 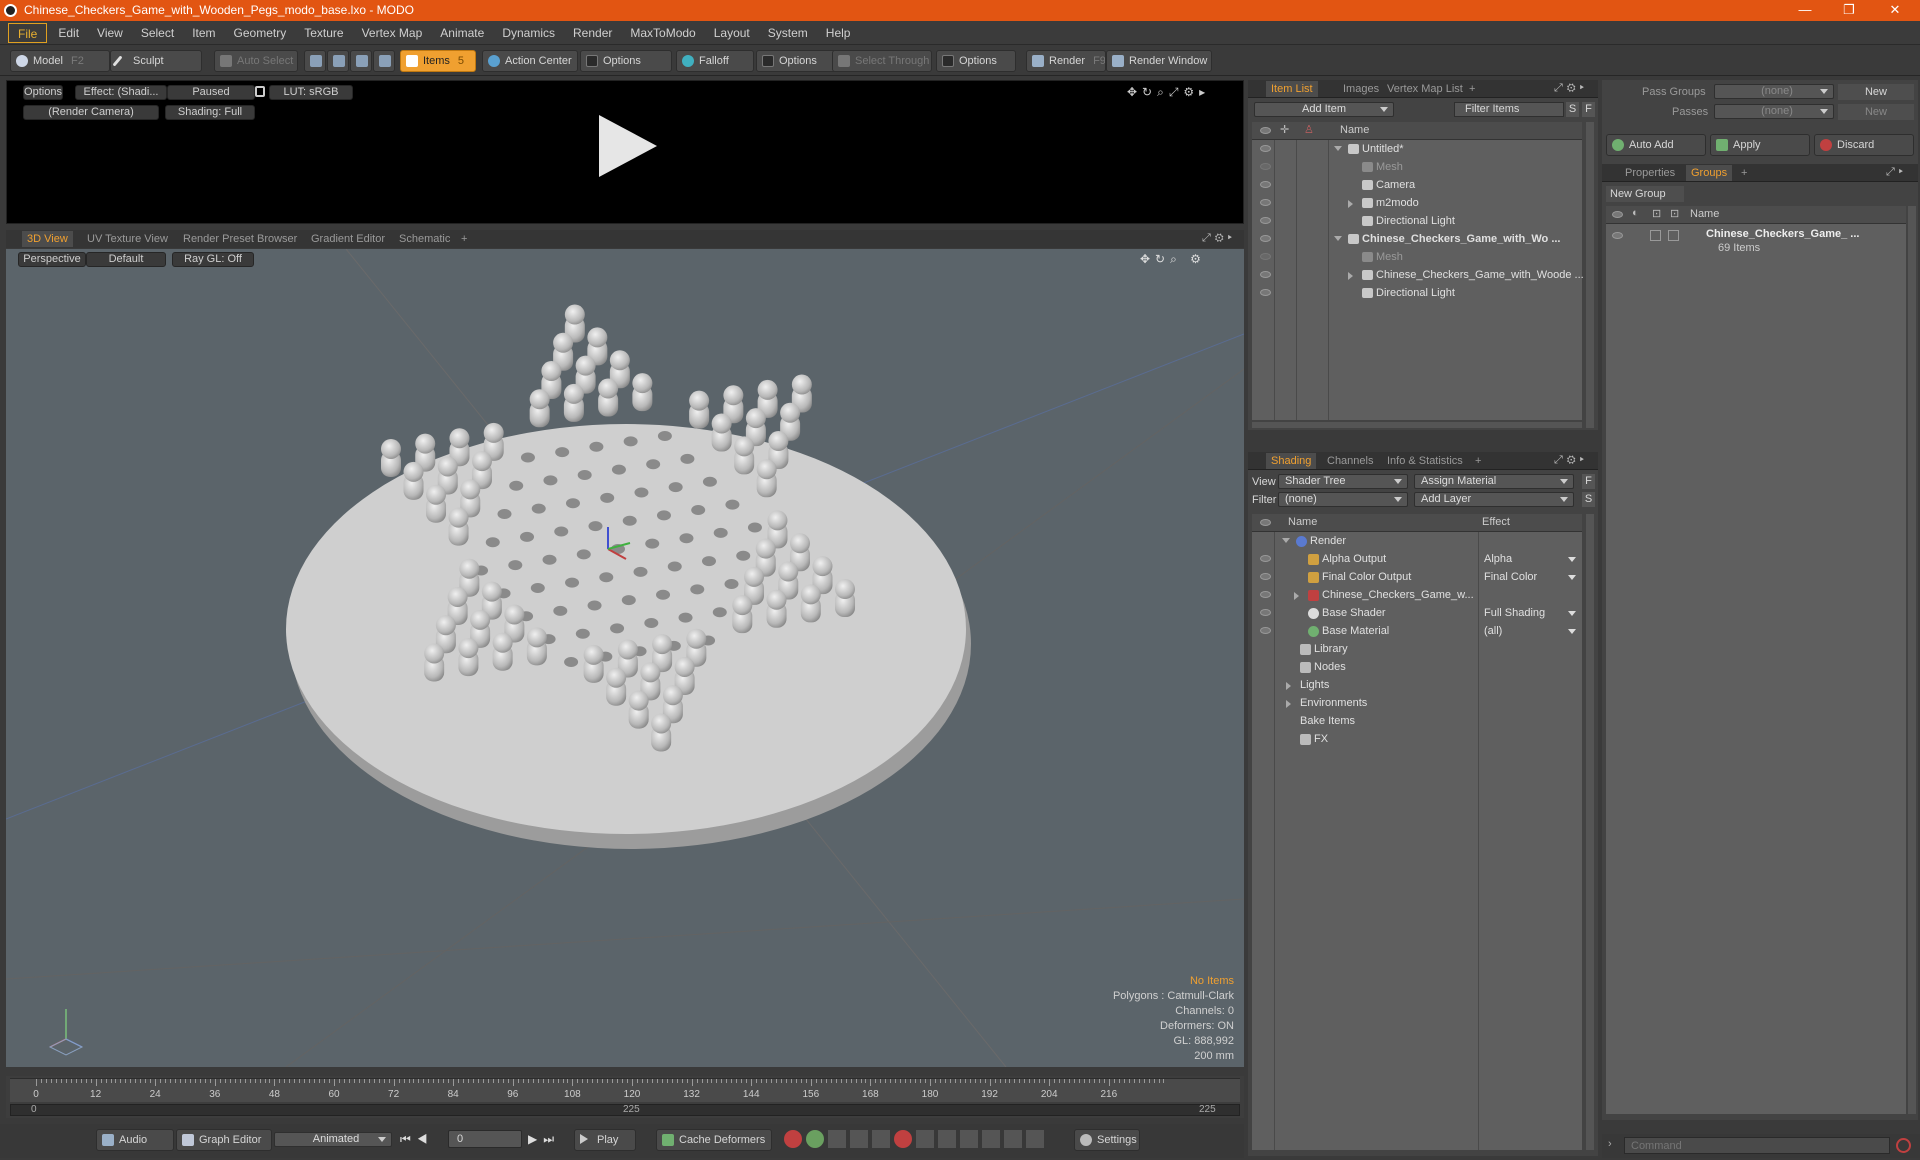 I want to click on animated-dropdown: Animated, so click(x=333, y=1139).